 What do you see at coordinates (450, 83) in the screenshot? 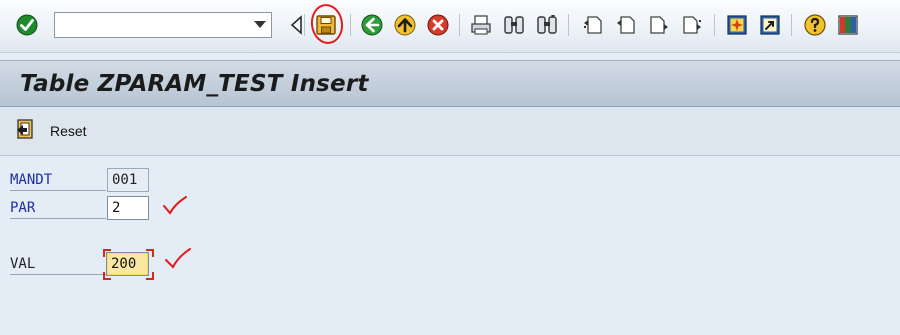
I see `title-bar: Table ZPARAM_TEST Insert` at bounding box center [450, 83].